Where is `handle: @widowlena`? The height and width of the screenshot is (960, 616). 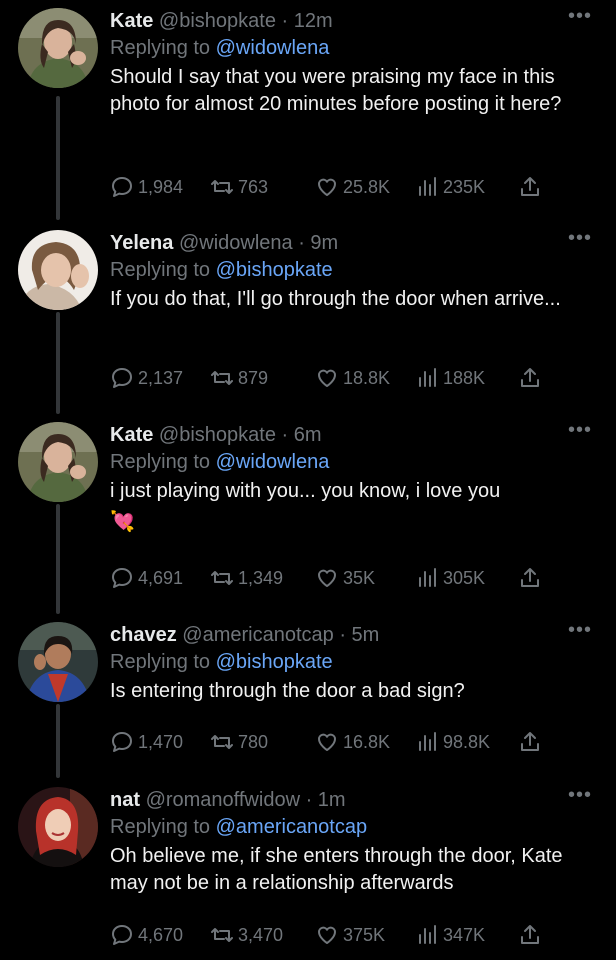 handle: @widowlena is located at coordinates (236, 243).